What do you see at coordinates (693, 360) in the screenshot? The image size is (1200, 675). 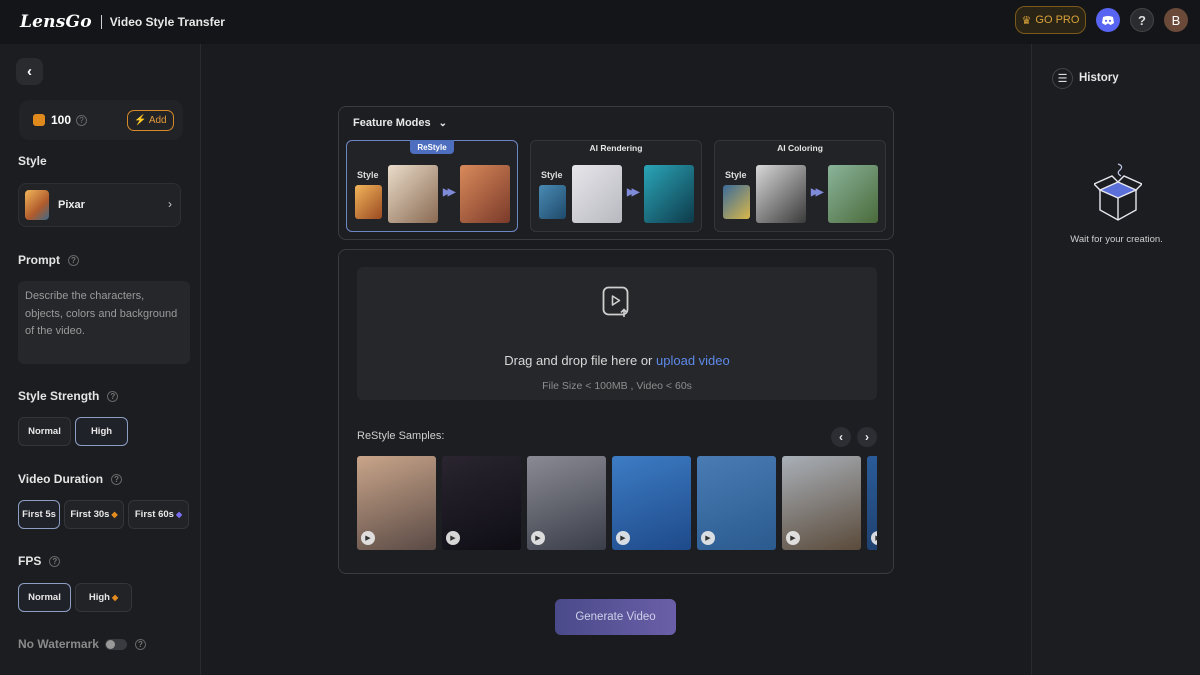 I see `upload-video-link: upload video` at bounding box center [693, 360].